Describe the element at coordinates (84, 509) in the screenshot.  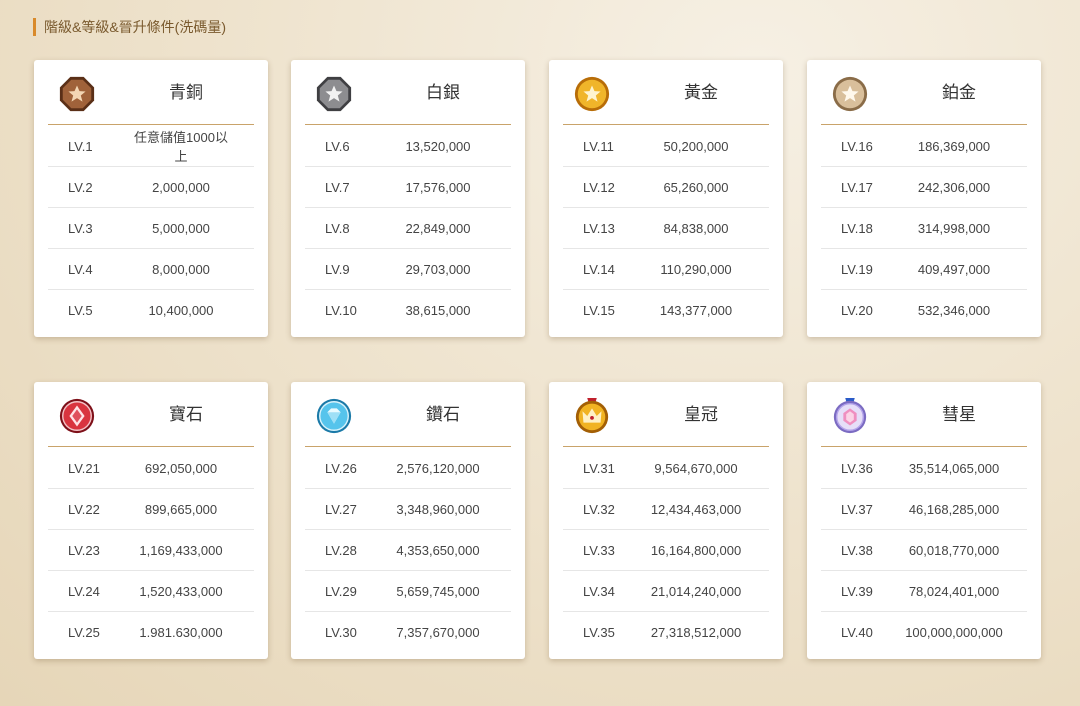
I see `level-label: LV.22` at that location.